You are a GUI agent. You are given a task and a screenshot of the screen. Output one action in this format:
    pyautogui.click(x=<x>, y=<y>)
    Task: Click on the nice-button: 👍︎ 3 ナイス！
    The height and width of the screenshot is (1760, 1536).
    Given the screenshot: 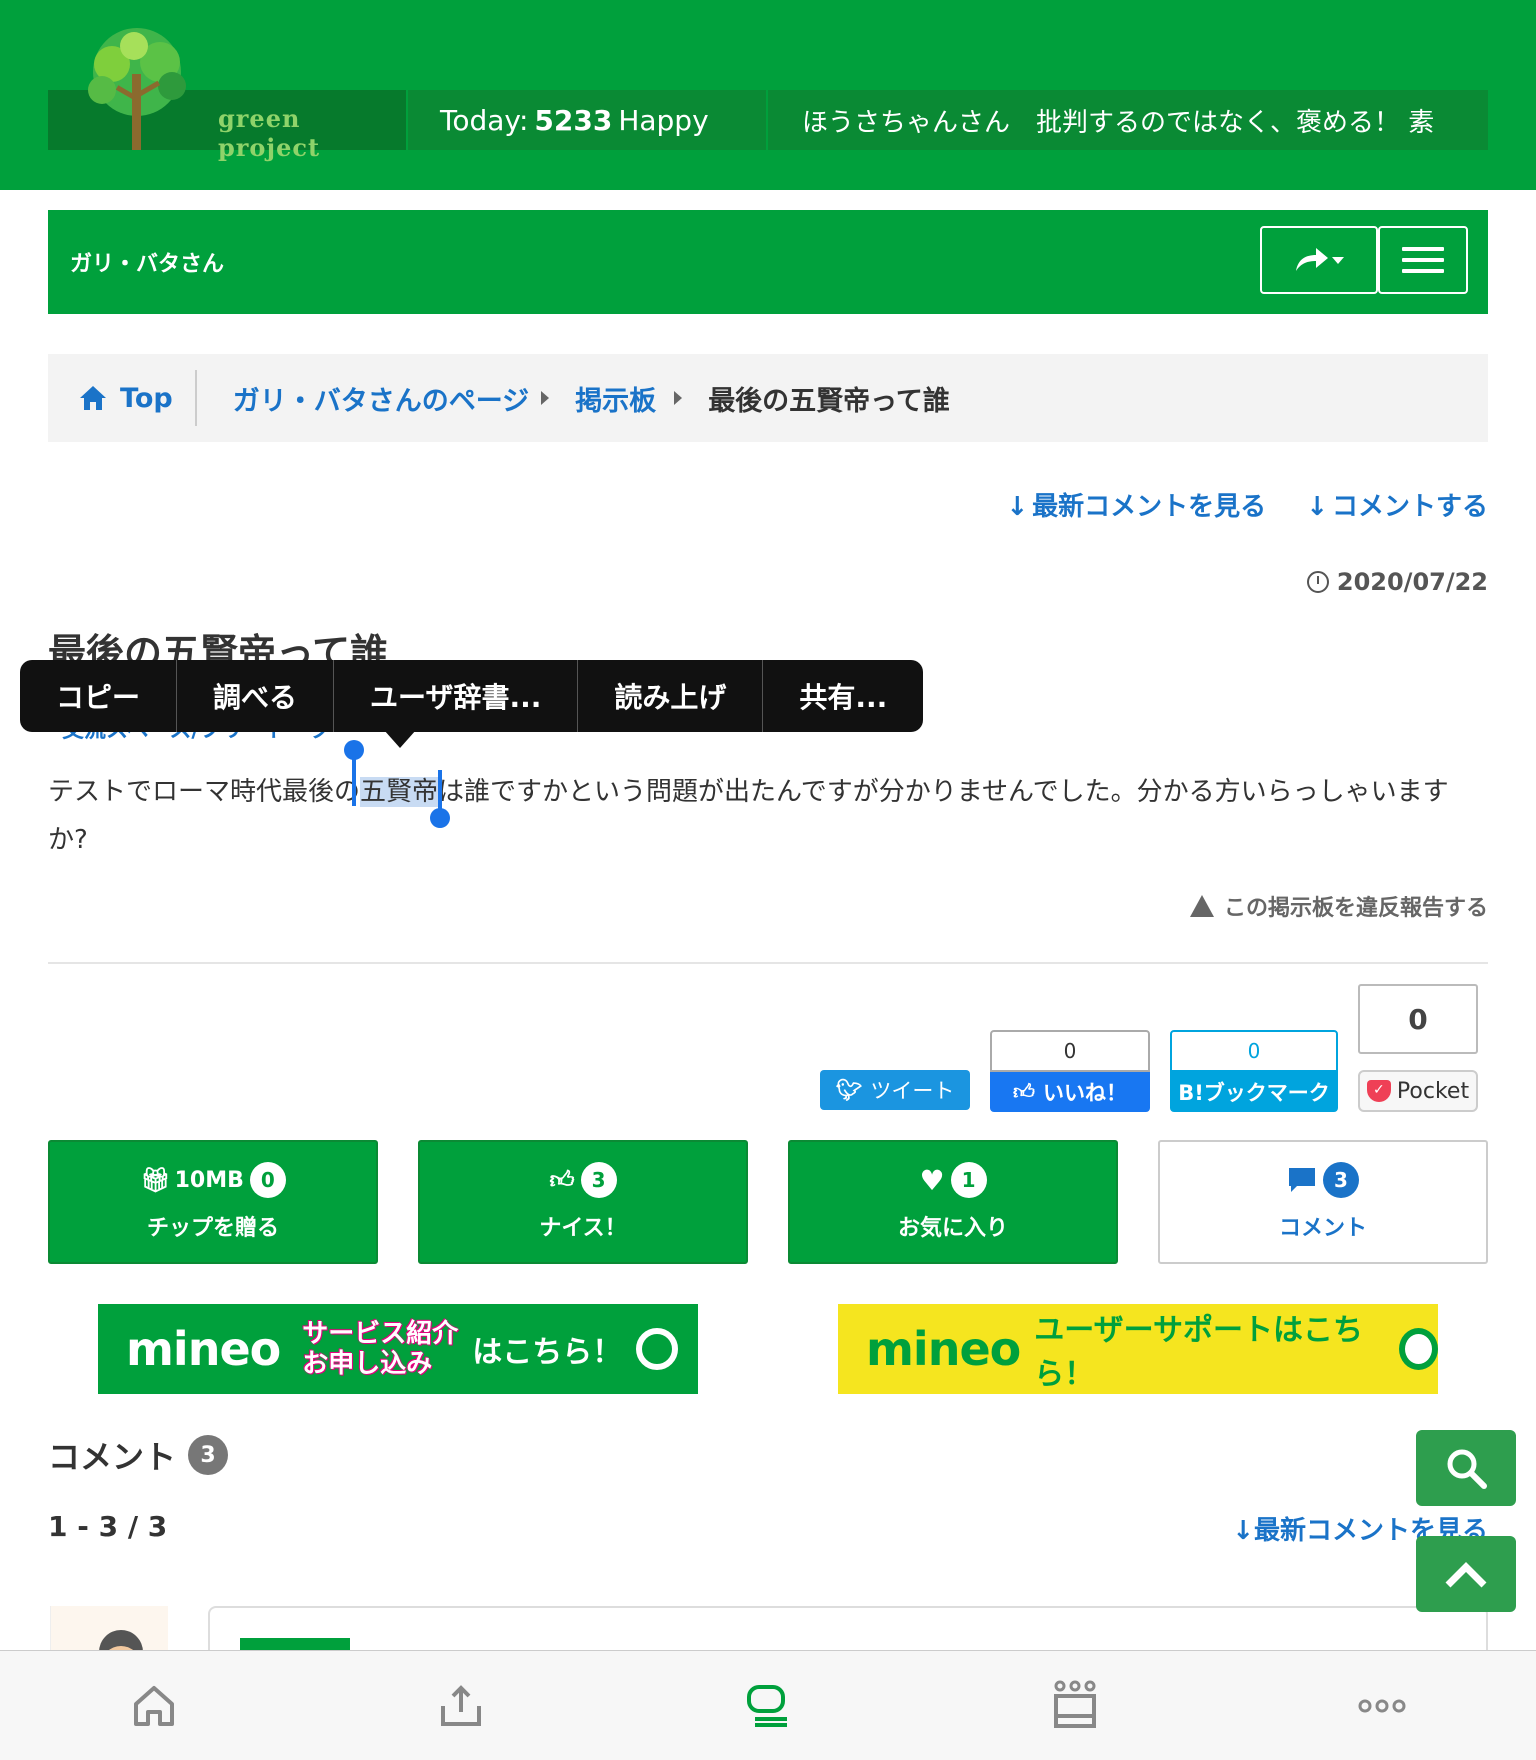 What is the action you would take?
    pyautogui.click(x=583, y=1202)
    